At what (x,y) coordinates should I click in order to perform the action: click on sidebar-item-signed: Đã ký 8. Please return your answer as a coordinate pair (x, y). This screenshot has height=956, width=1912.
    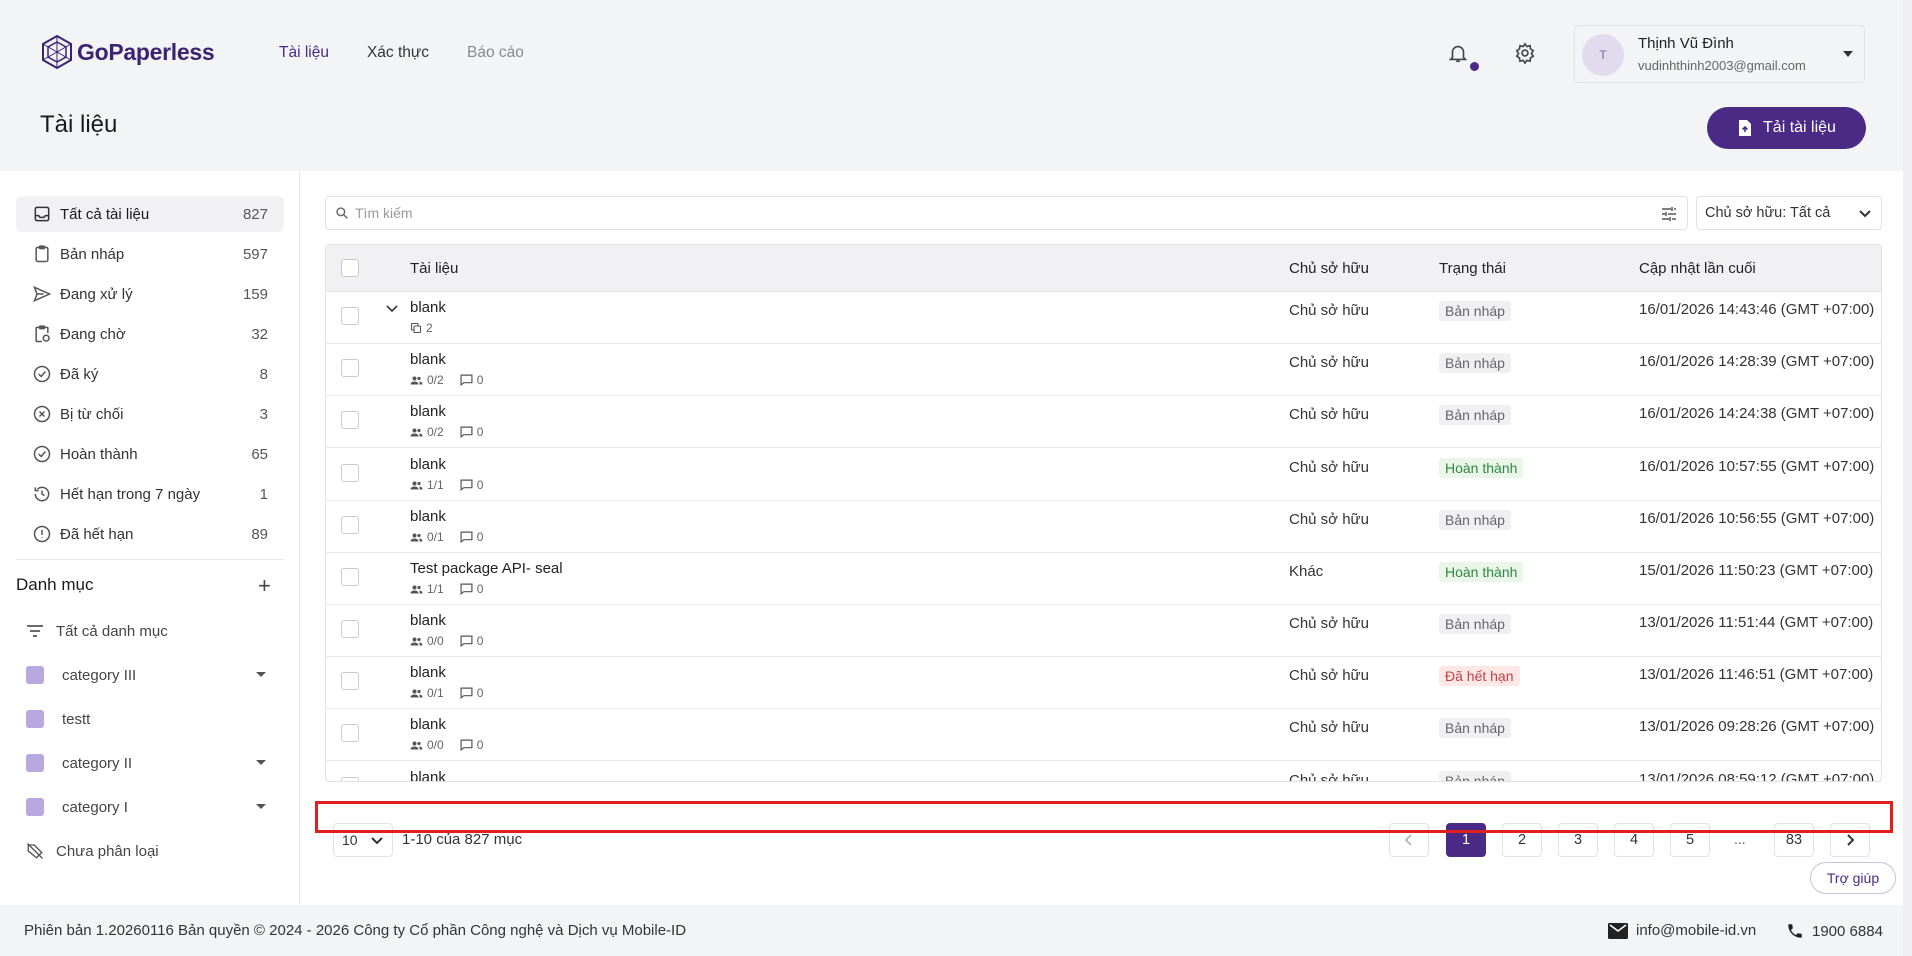
    Looking at the image, I should click on (150, 374).